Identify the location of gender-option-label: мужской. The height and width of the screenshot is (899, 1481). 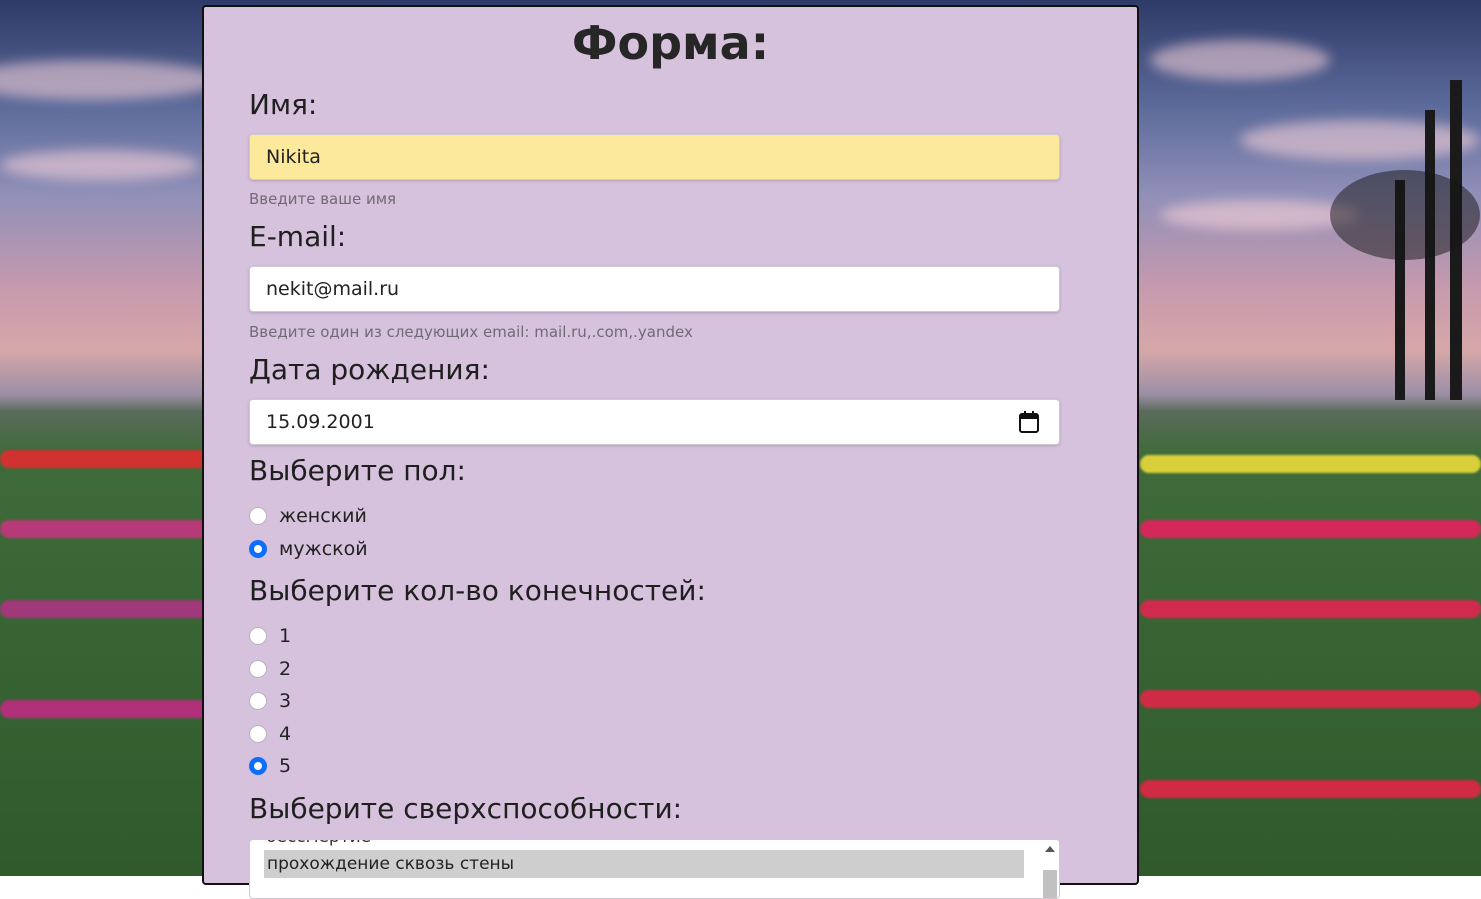
(323, 549).